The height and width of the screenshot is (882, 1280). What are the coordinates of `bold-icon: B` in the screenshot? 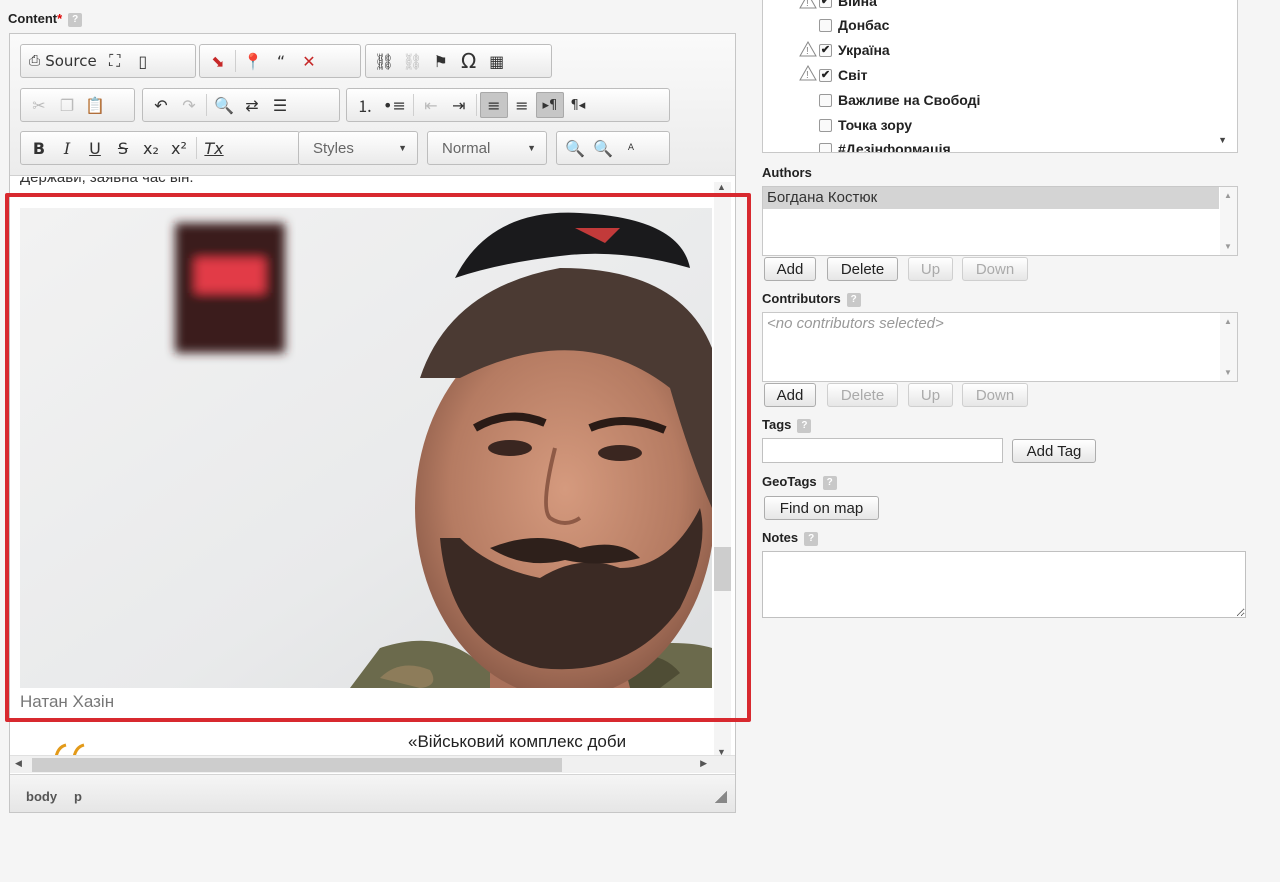 It's located at (39, 148).